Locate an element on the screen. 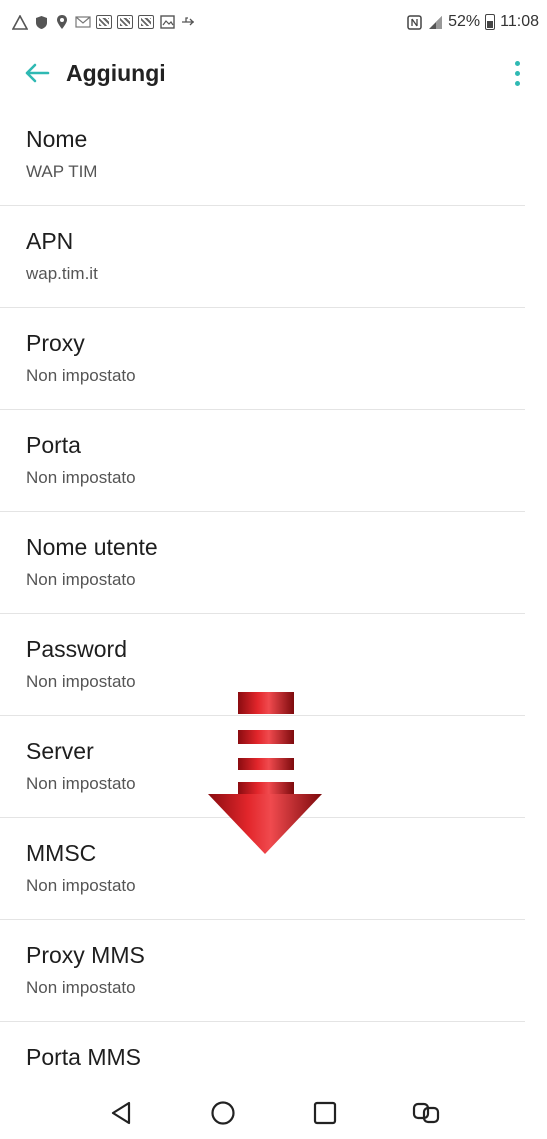  setting-item-password: Password Non impostato is located at coordinates (262, 665).